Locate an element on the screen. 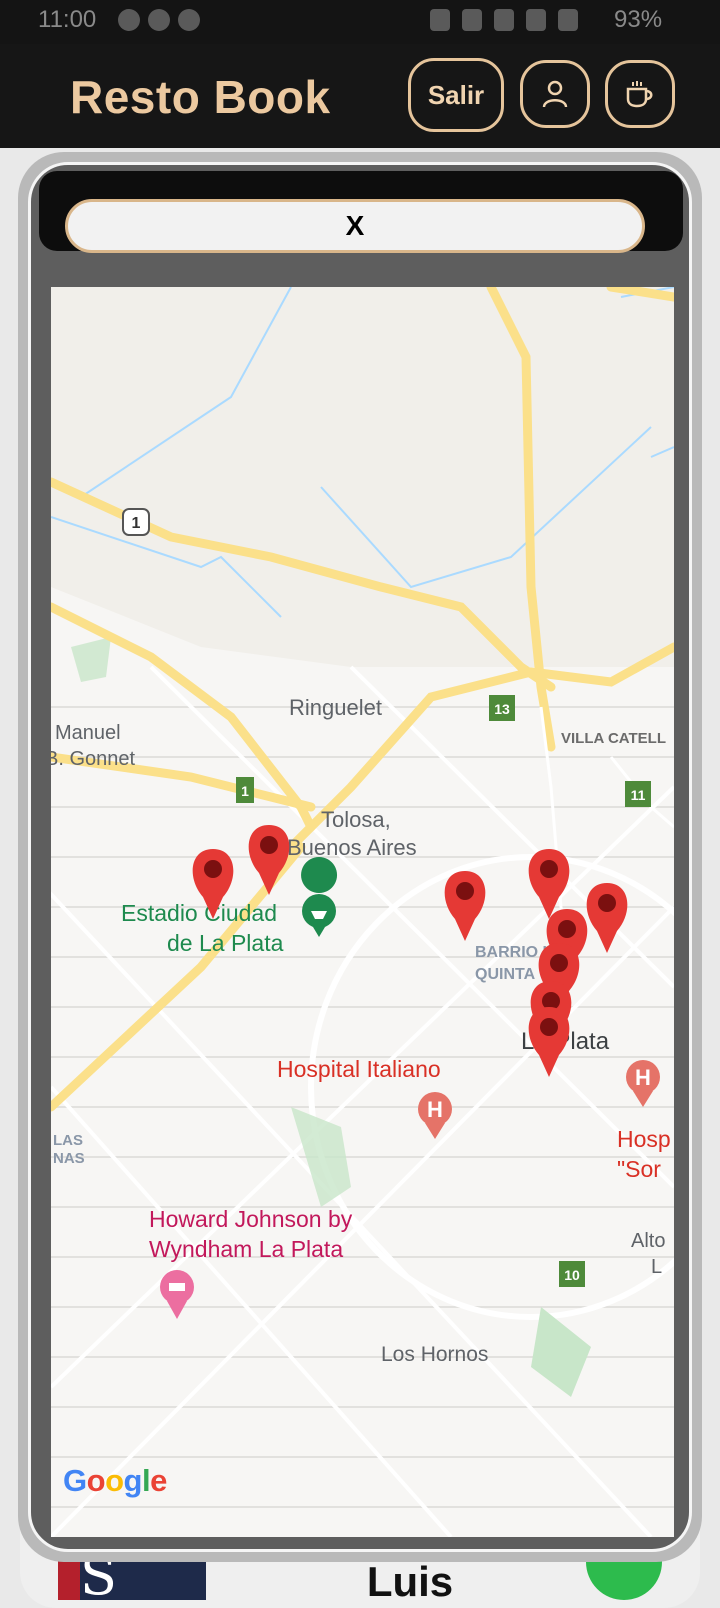 The image size is (720, 1608). coffee-button is located at coordinates (640, 94).